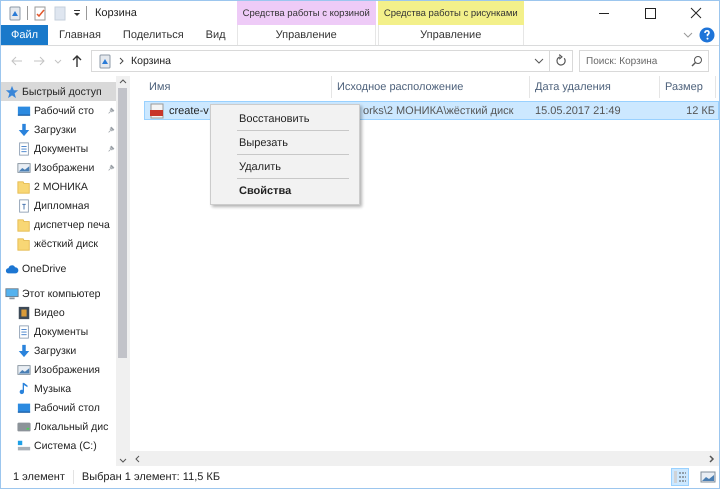  What do you see at coordinates (595, 87) in the screenshot?
I see `column-header: Дата удаления` at bounding box center [595, 87].